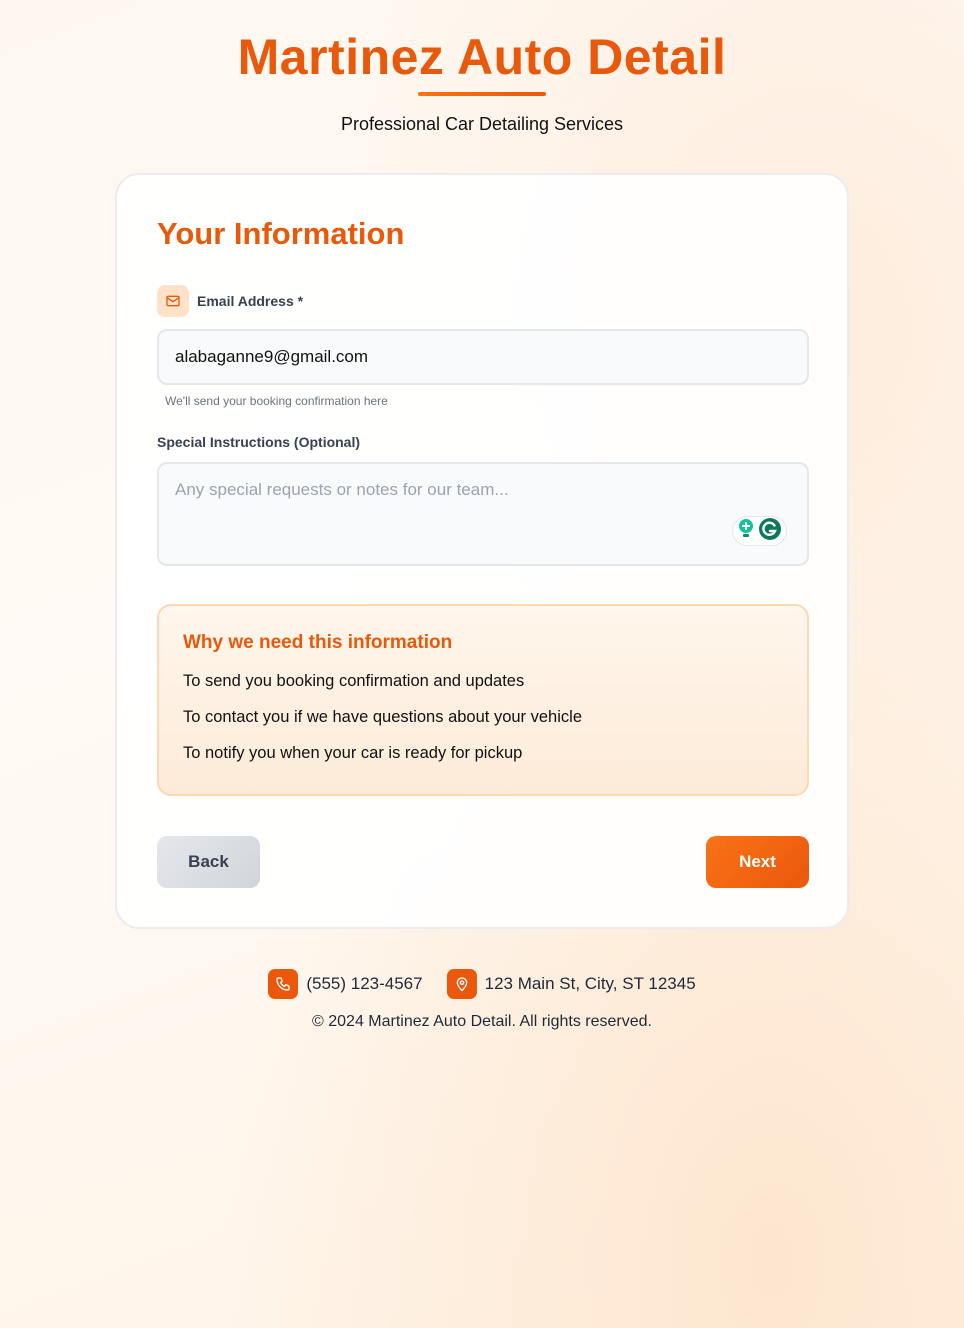 This screenshot has width=964, height=1328. Describe the element at coordinates (173, 301) in the screenshot. I see `mail-icon` at that location.